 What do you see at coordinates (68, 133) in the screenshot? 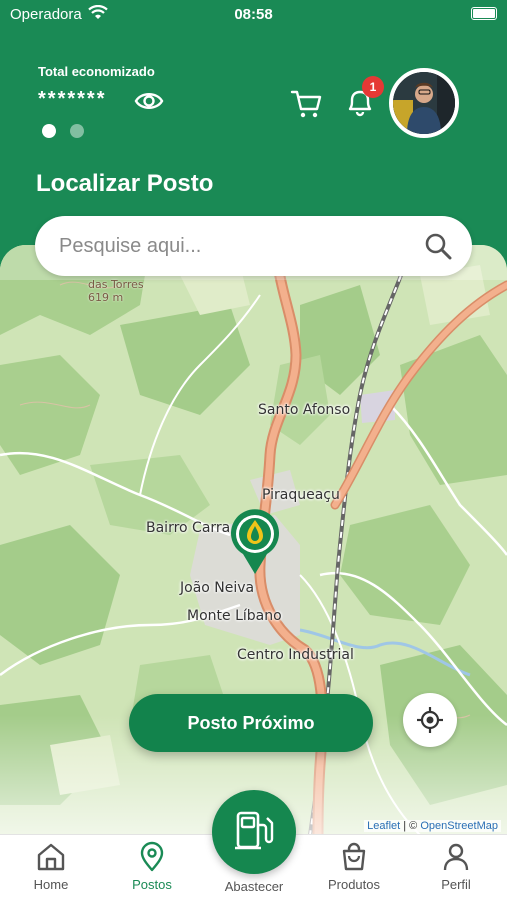
I see `carousel-dots` at bounding box center [68, 133].